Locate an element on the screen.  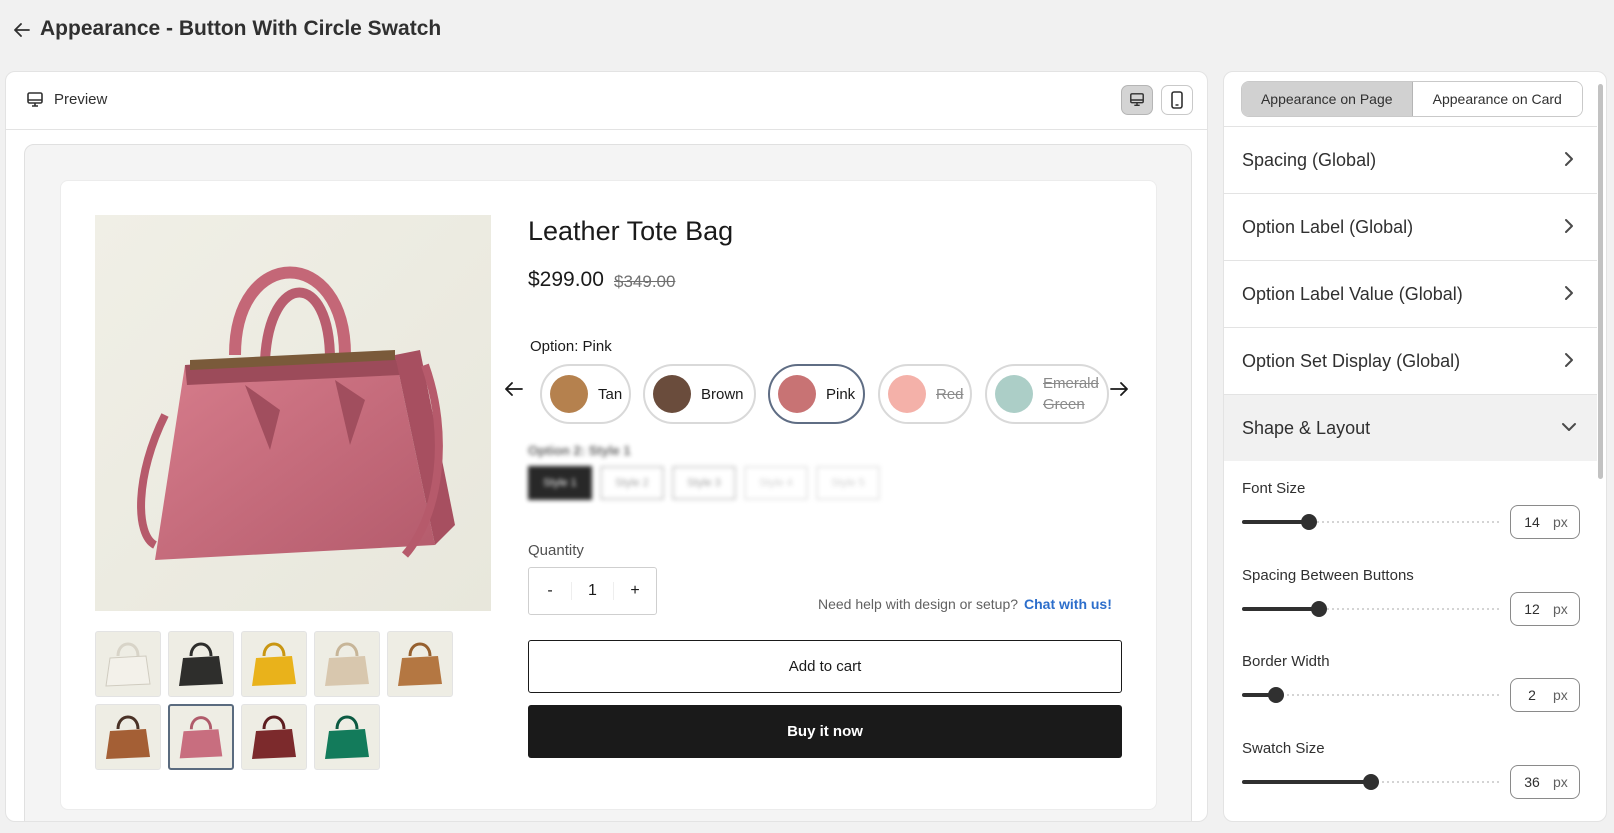
thumbnail-beige is located at coordinates (347, 664).